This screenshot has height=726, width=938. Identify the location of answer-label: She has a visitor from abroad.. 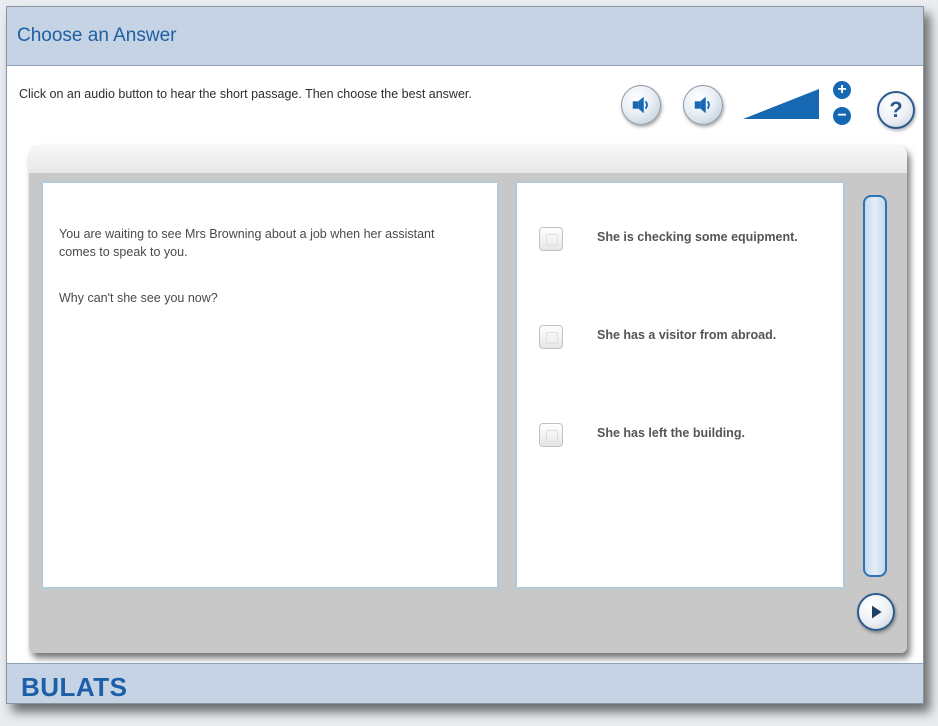
(687, 335).